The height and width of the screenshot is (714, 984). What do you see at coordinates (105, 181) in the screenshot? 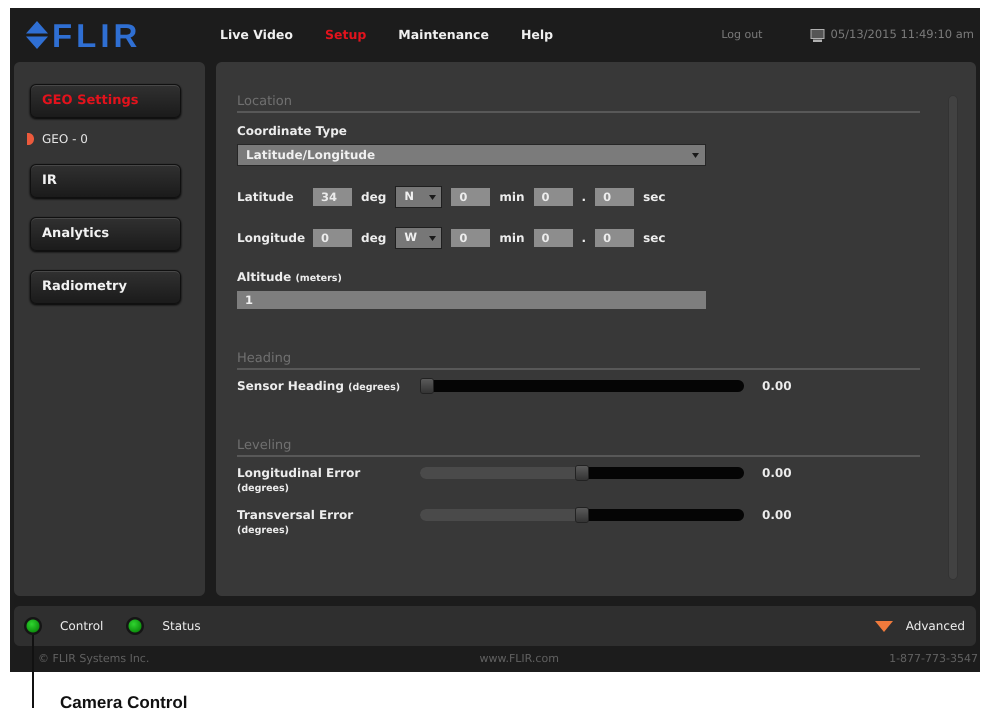
I see `sidebar-button: IR` at bounding box center [105, 181].